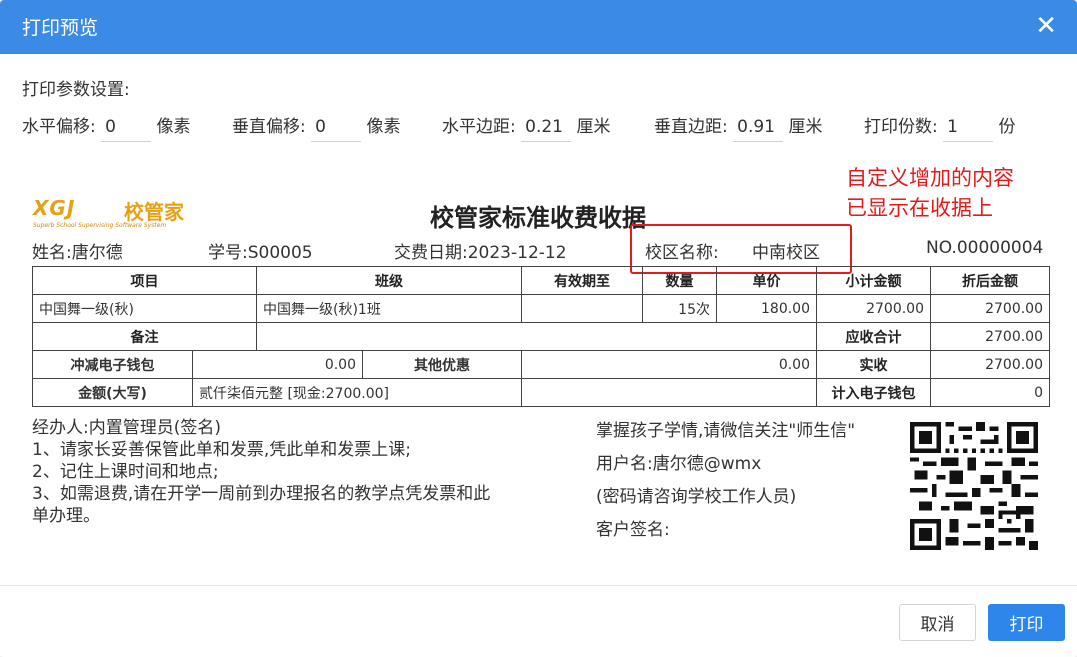  What do you see at coordinates (679, 308) in the screenshot?
I see `cell-quantity: 15次` at bounding box center [679, 308].